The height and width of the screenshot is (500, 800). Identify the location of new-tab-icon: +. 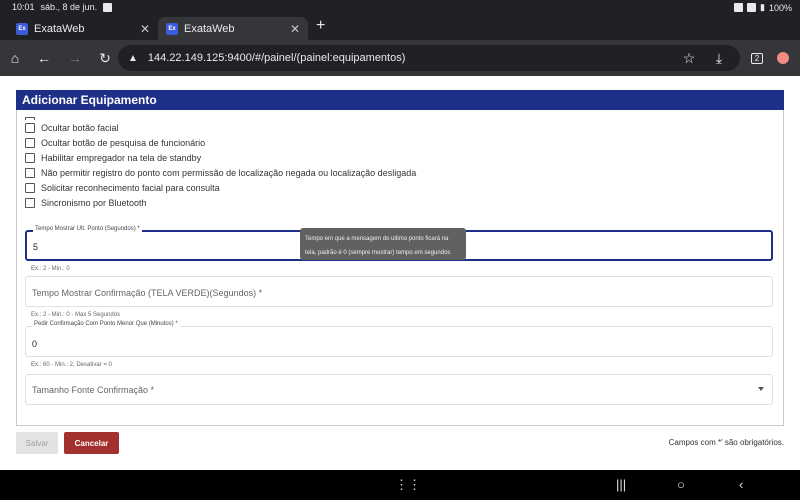
(320, 26).